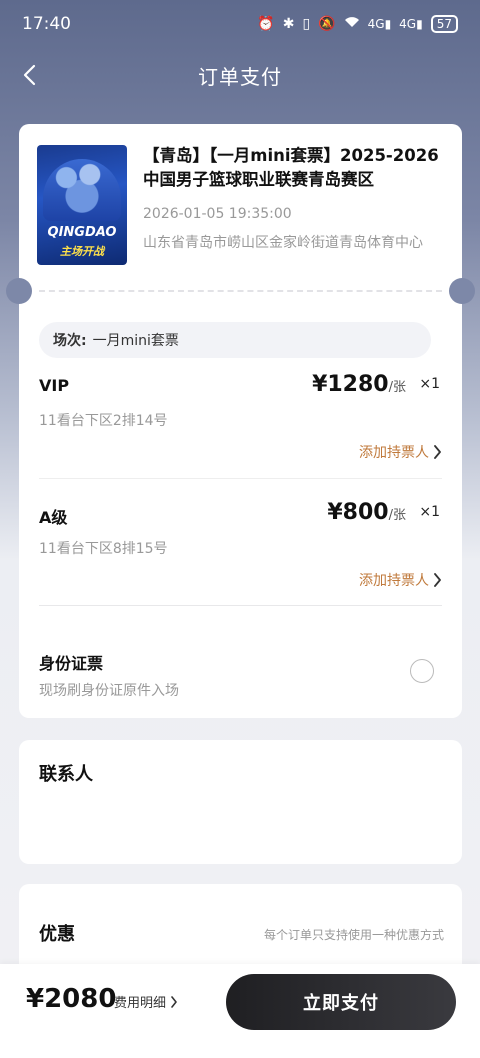  What do you see at coordinates (57, 934) in the screenshot?
I see `discount-title: 优惠` at bounding box center [57, 934].